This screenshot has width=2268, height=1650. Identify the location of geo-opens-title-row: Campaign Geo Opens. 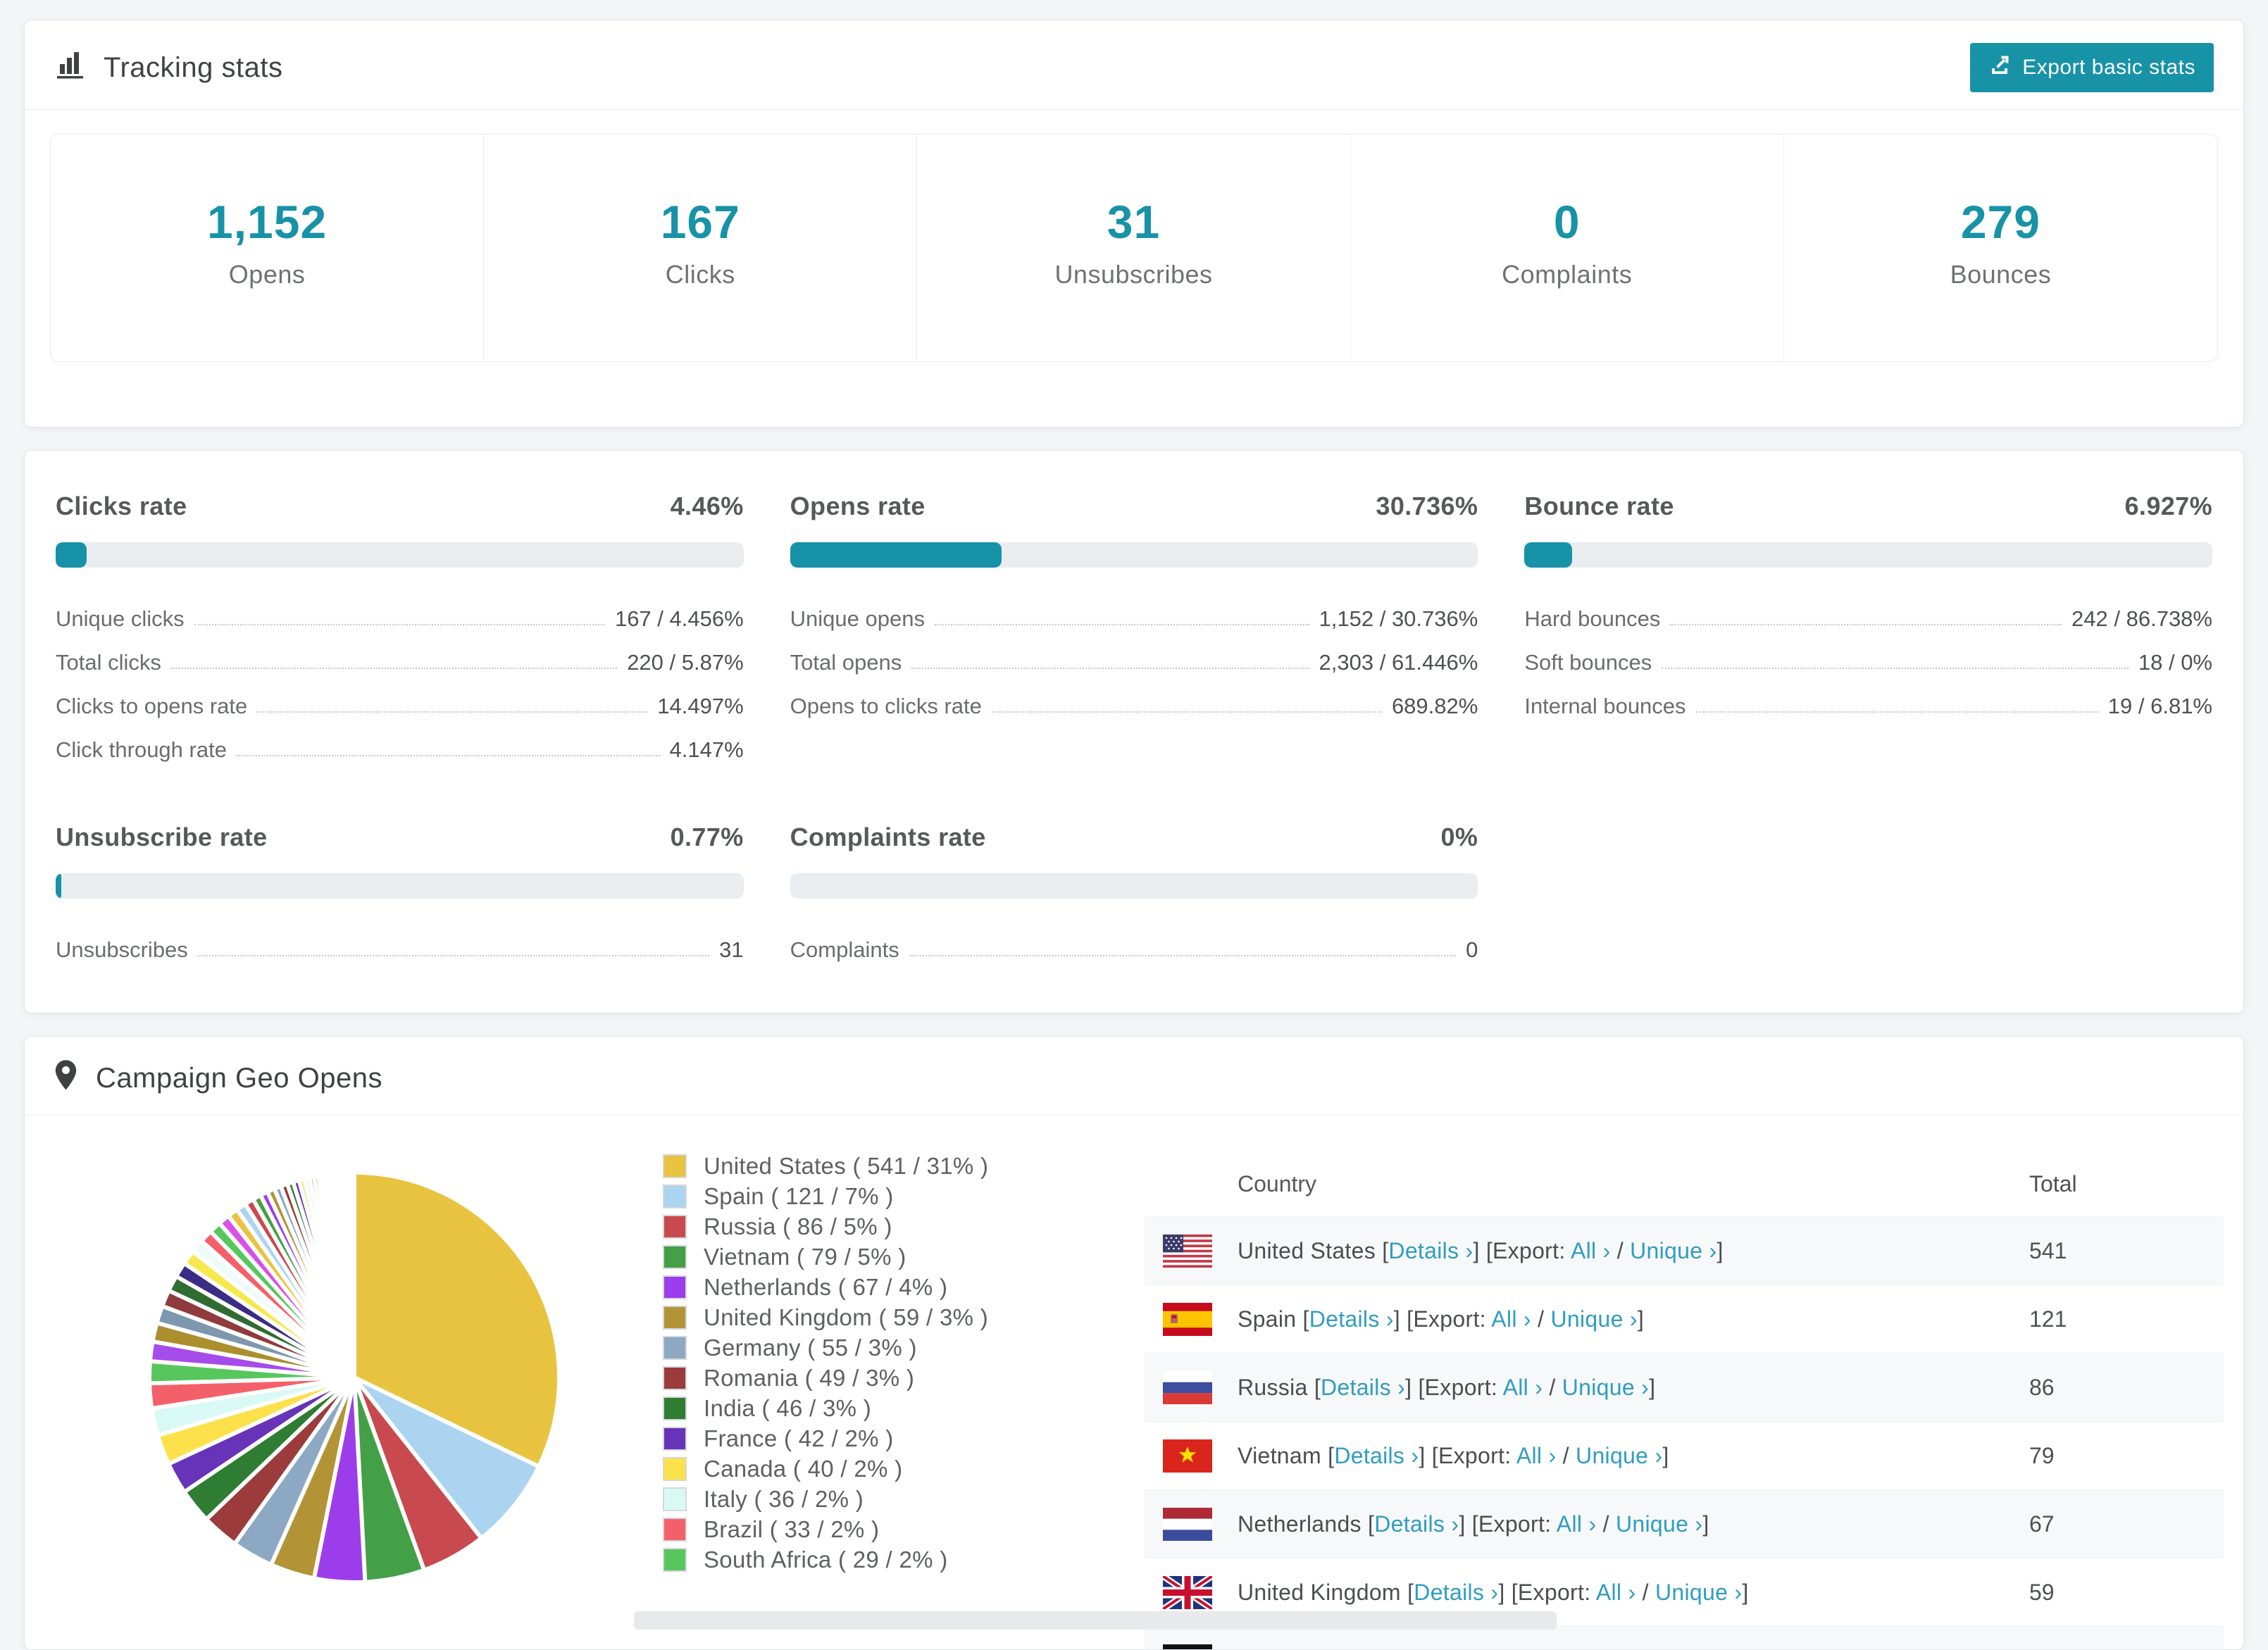
(218, 1078).